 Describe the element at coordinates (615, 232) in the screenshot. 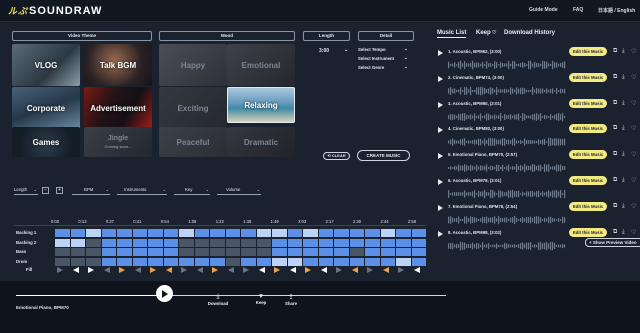

I see `copy-icon: ⧉` at that location.